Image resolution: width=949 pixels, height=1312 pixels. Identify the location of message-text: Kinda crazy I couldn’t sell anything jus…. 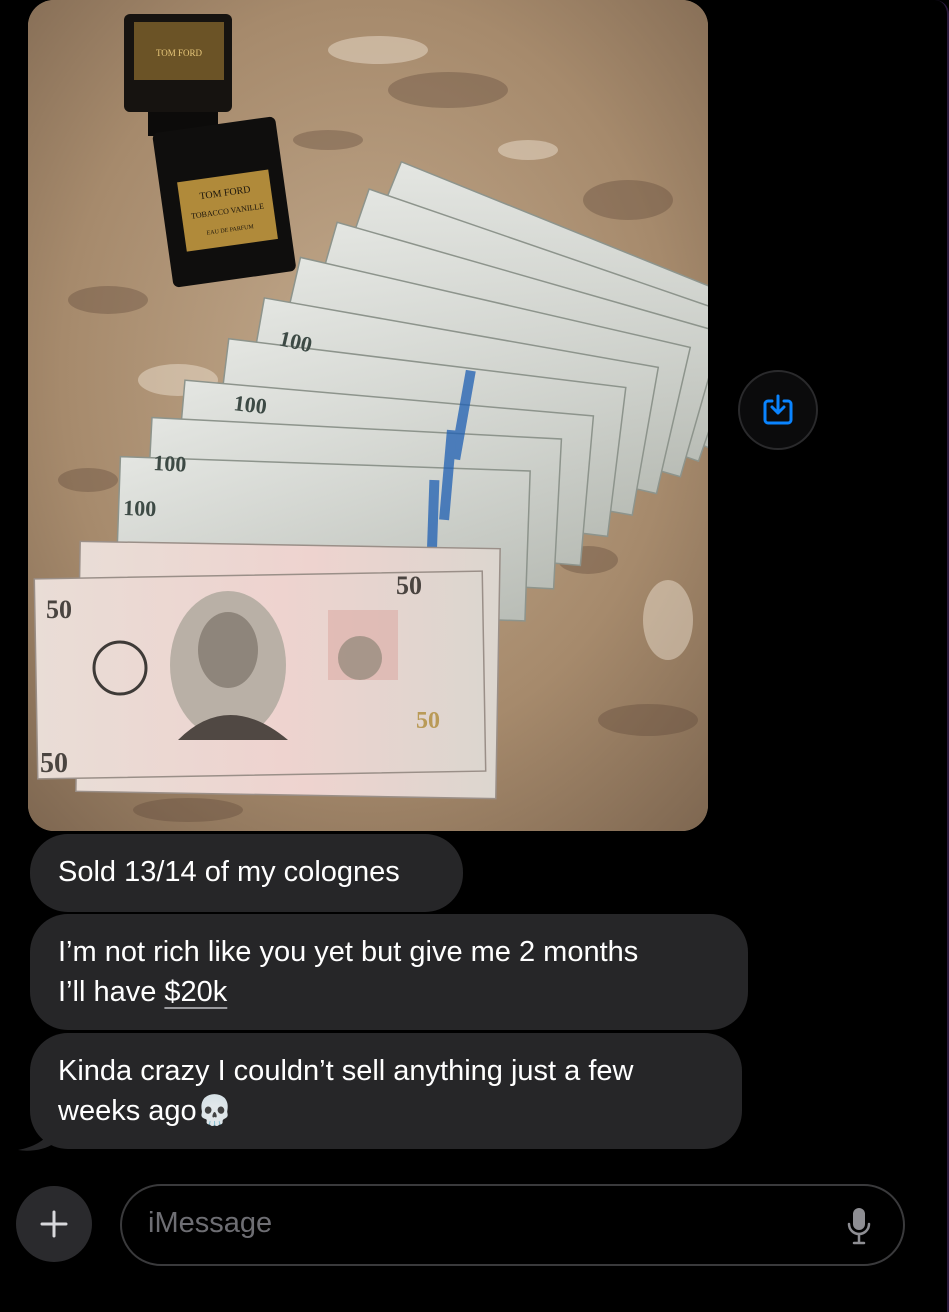
(346, 1071).